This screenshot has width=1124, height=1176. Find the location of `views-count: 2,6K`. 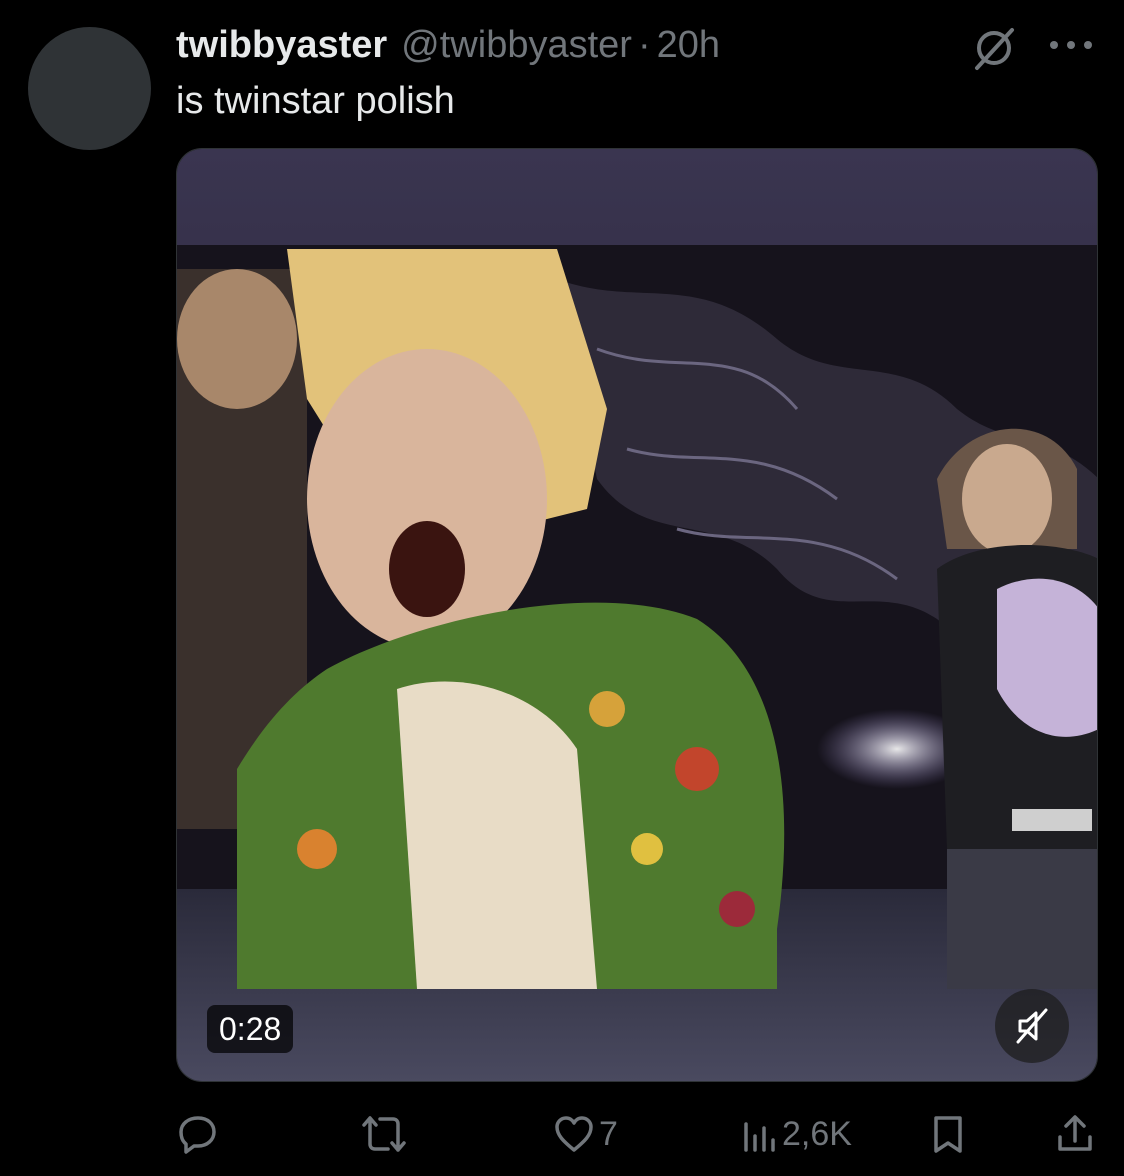

views-count: 2,6K is located at coordinates (817, 1133).